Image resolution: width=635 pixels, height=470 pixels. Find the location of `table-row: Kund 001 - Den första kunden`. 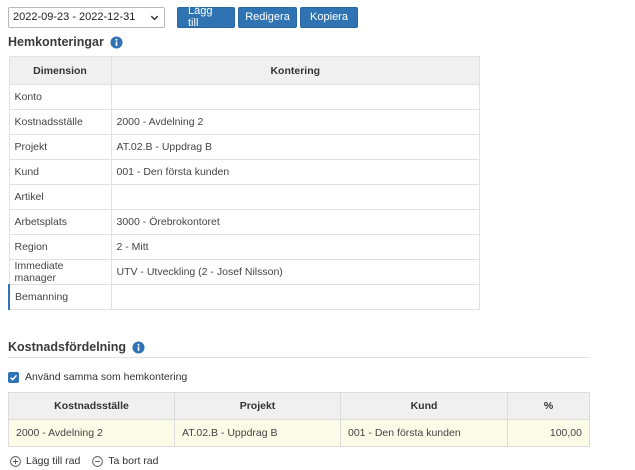

table-row: Kund 001 - Den första kunden is located at coordinates (244, 172).